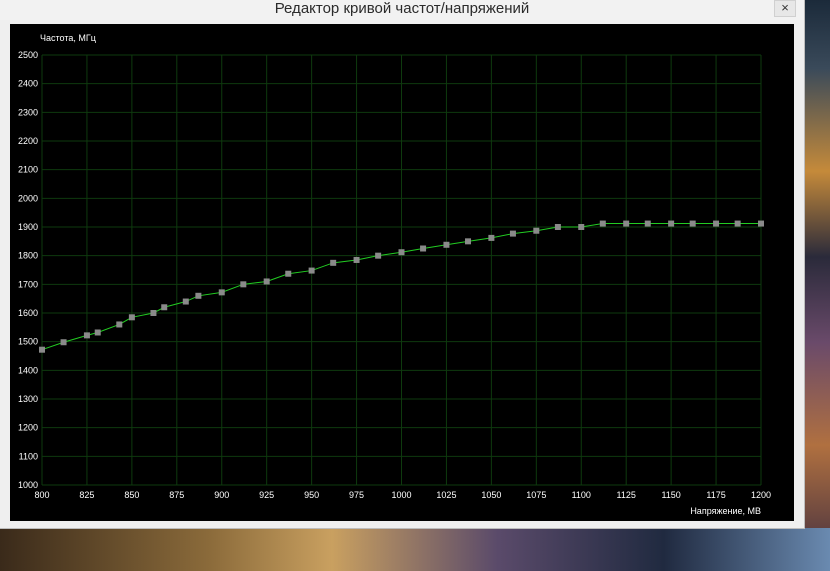 This screenshot has width=830, height=571. Describe the element at coordinates (725, 511) in the screenshot. I see `x-axis-label: Напряжение, МВ` at that location.